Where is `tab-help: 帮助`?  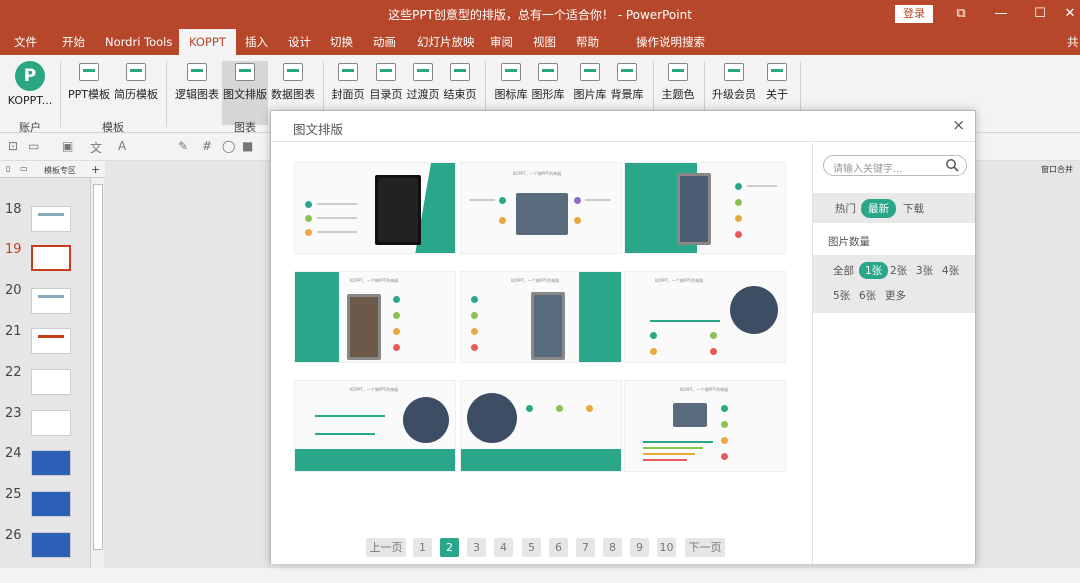 tab-help: 帮助 is located at coordinates (587, 42).